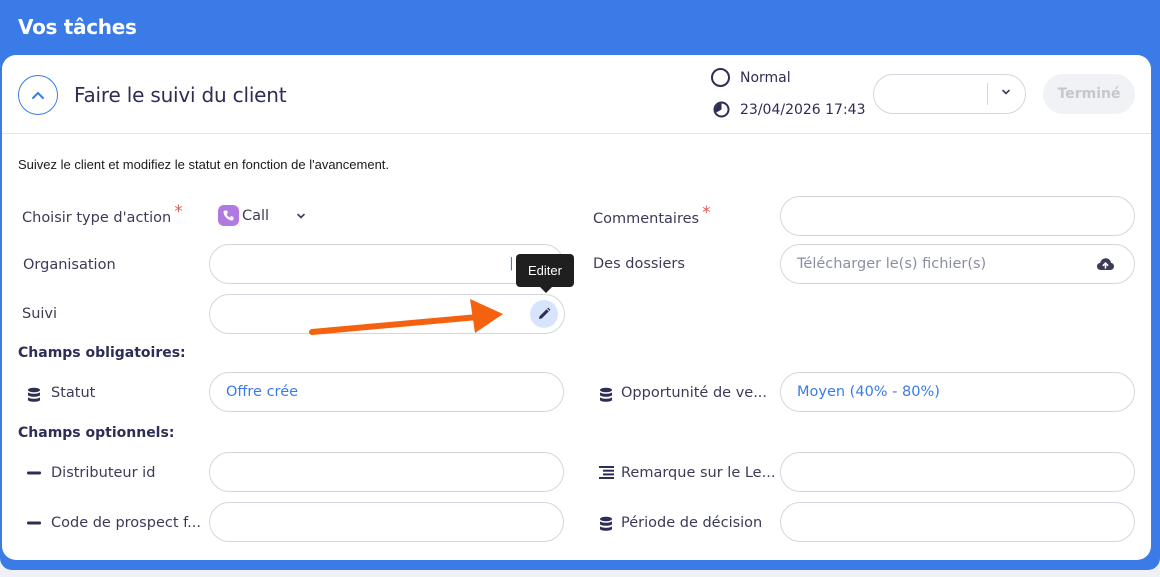  I want to click on prospect-code-input, so click(386, 522).